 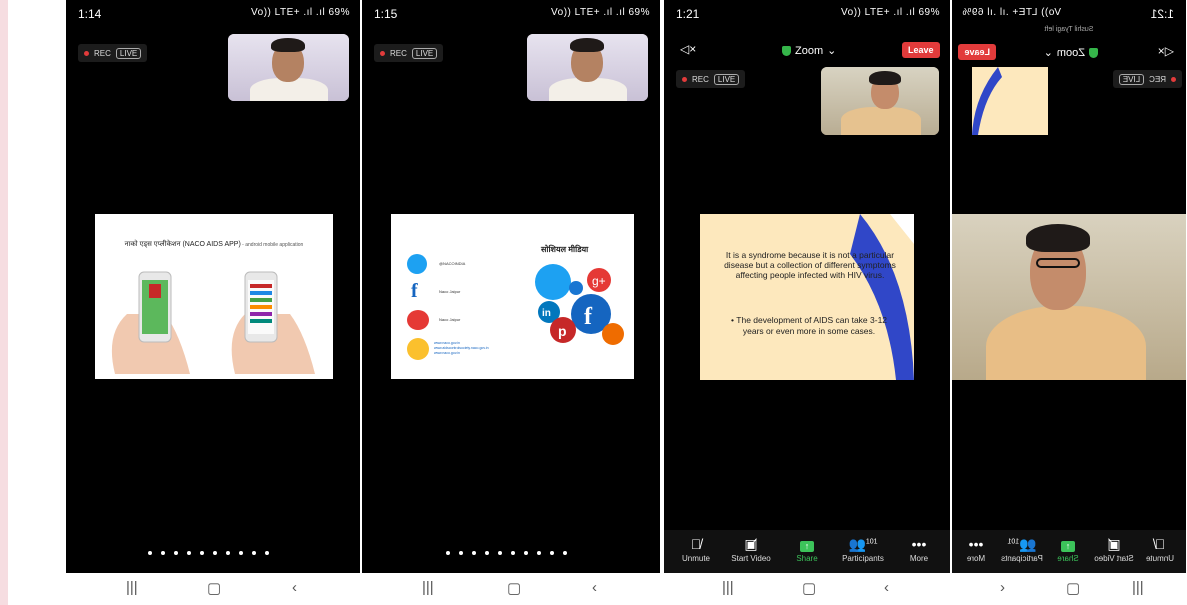 I want to click on share-button: ↑ Share, so click(x=807, y=549).